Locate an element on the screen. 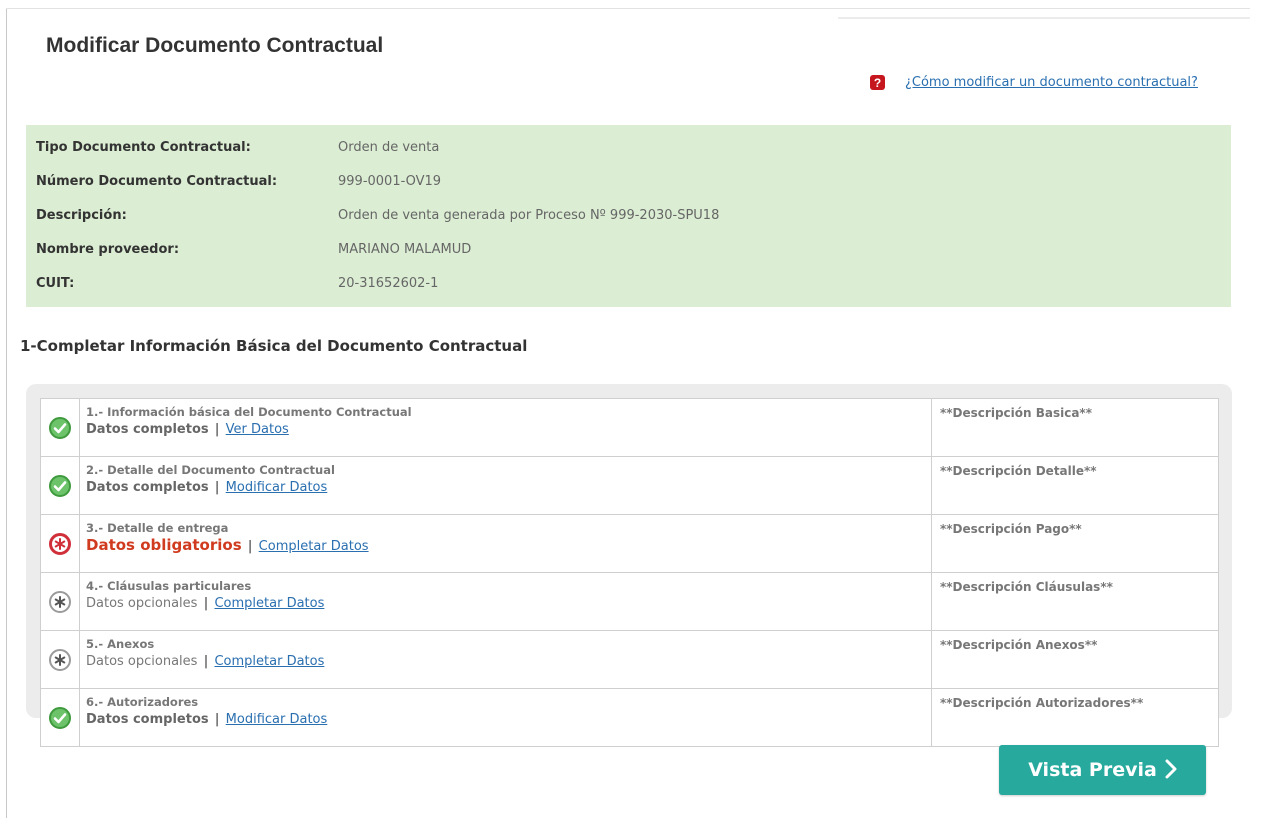 The height and width of the screenshot is (818, 1261). page-frame-top is located at coordinates (628, 8).